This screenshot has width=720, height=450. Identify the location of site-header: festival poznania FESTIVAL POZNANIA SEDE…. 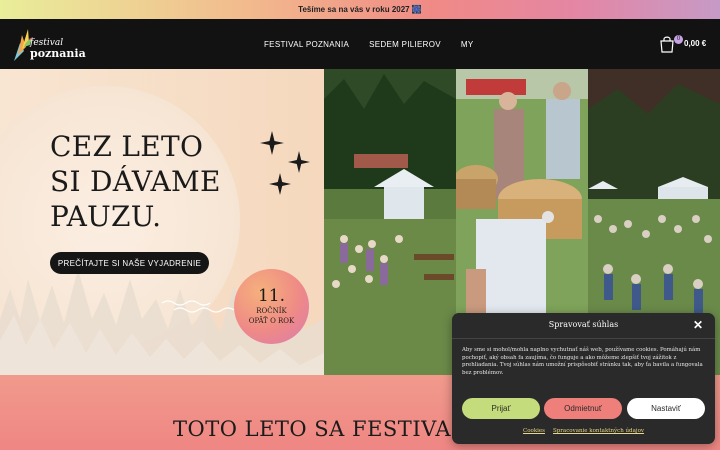
(360, 44).